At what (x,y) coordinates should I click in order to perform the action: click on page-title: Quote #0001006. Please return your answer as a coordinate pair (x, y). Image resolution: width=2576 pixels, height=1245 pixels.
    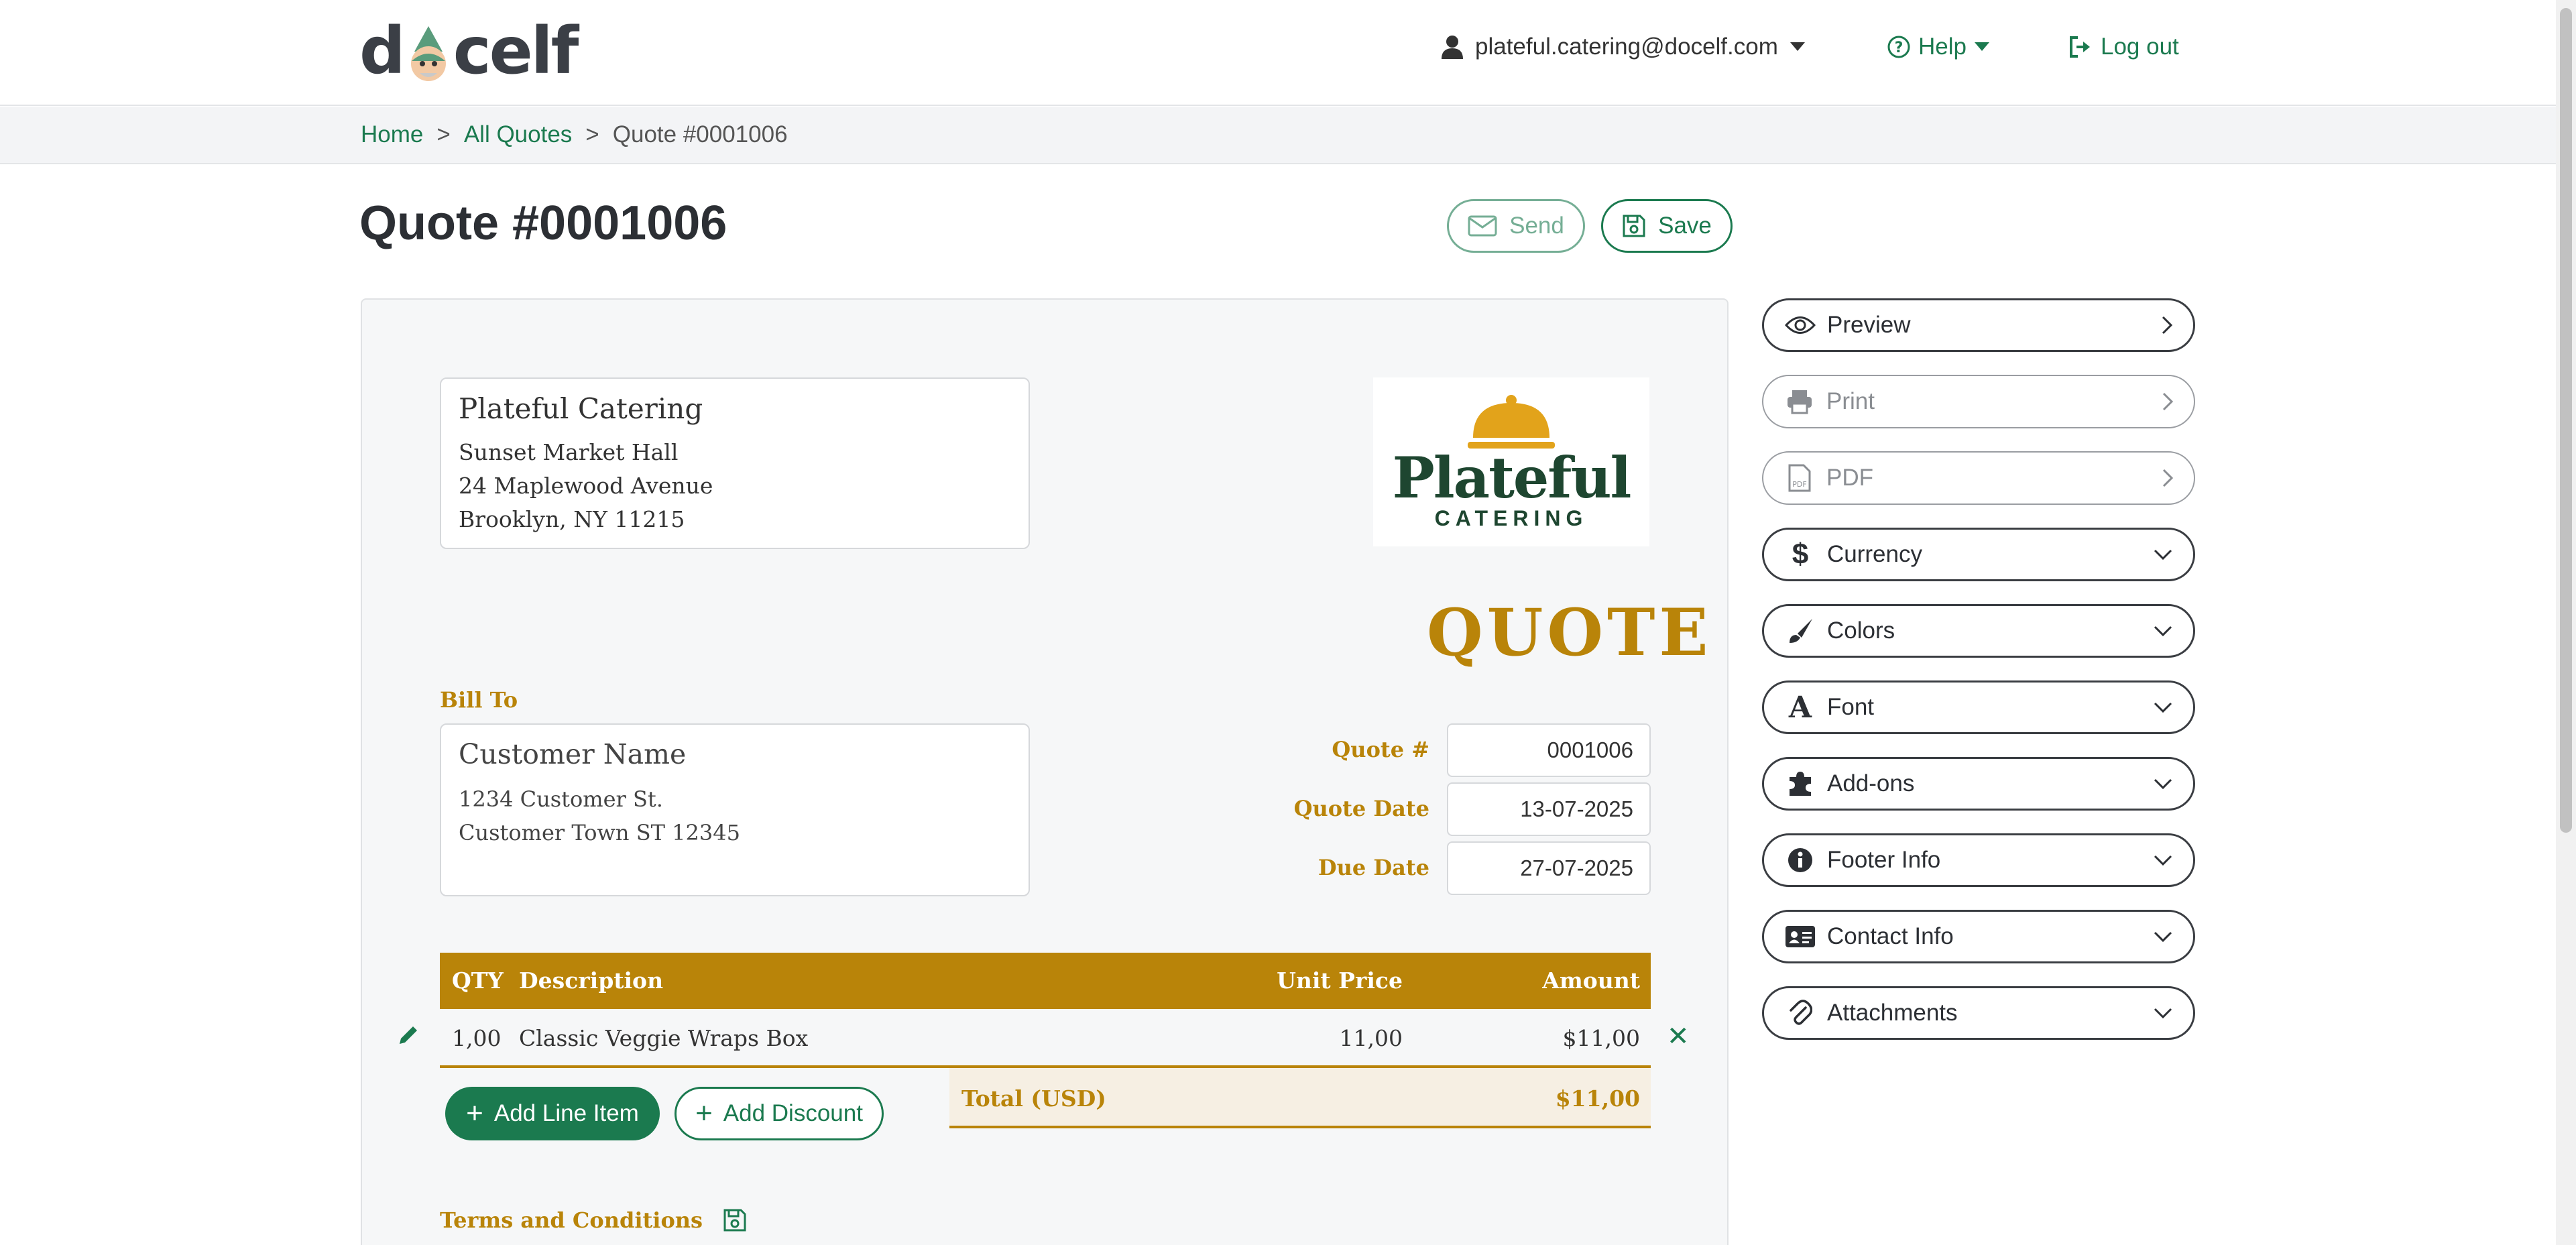
    Looking at the image, I should click on (543, 223).